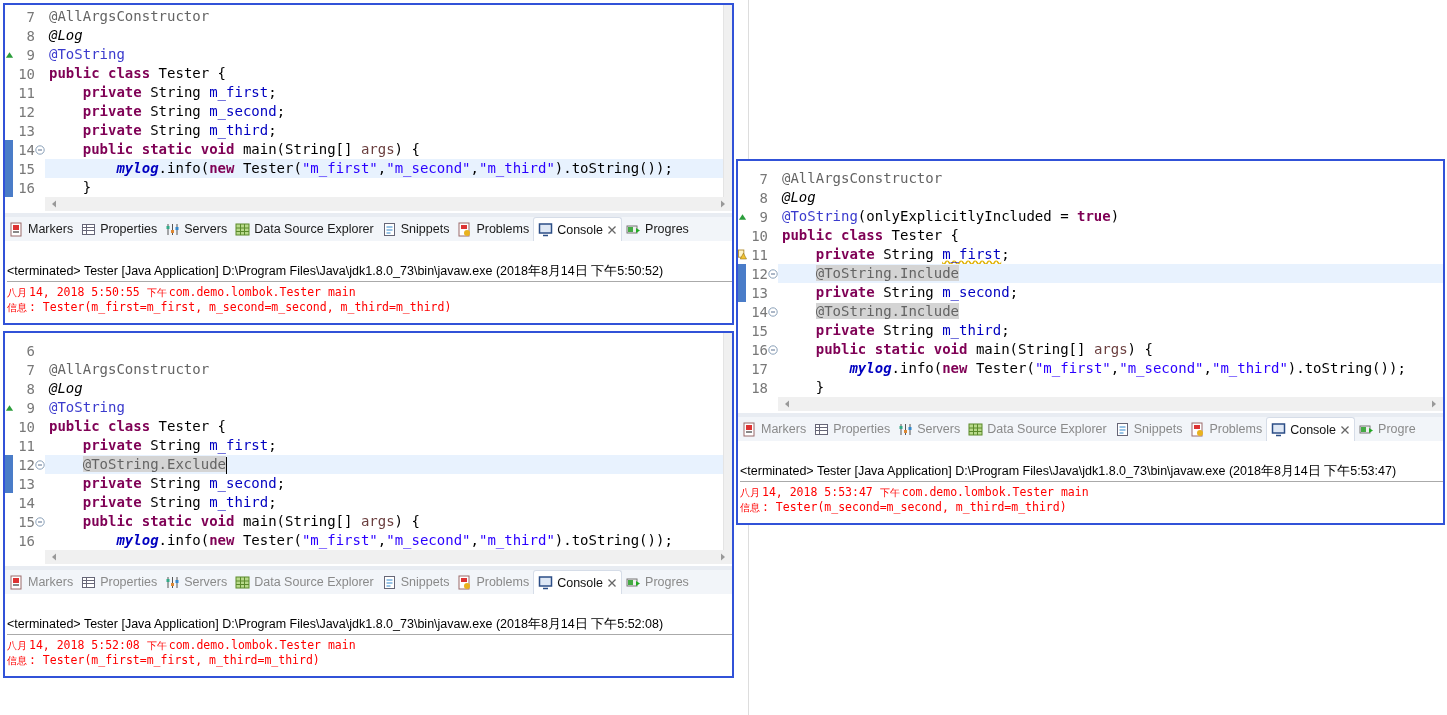  I want to click on sliders-icon, so click(906, 429).